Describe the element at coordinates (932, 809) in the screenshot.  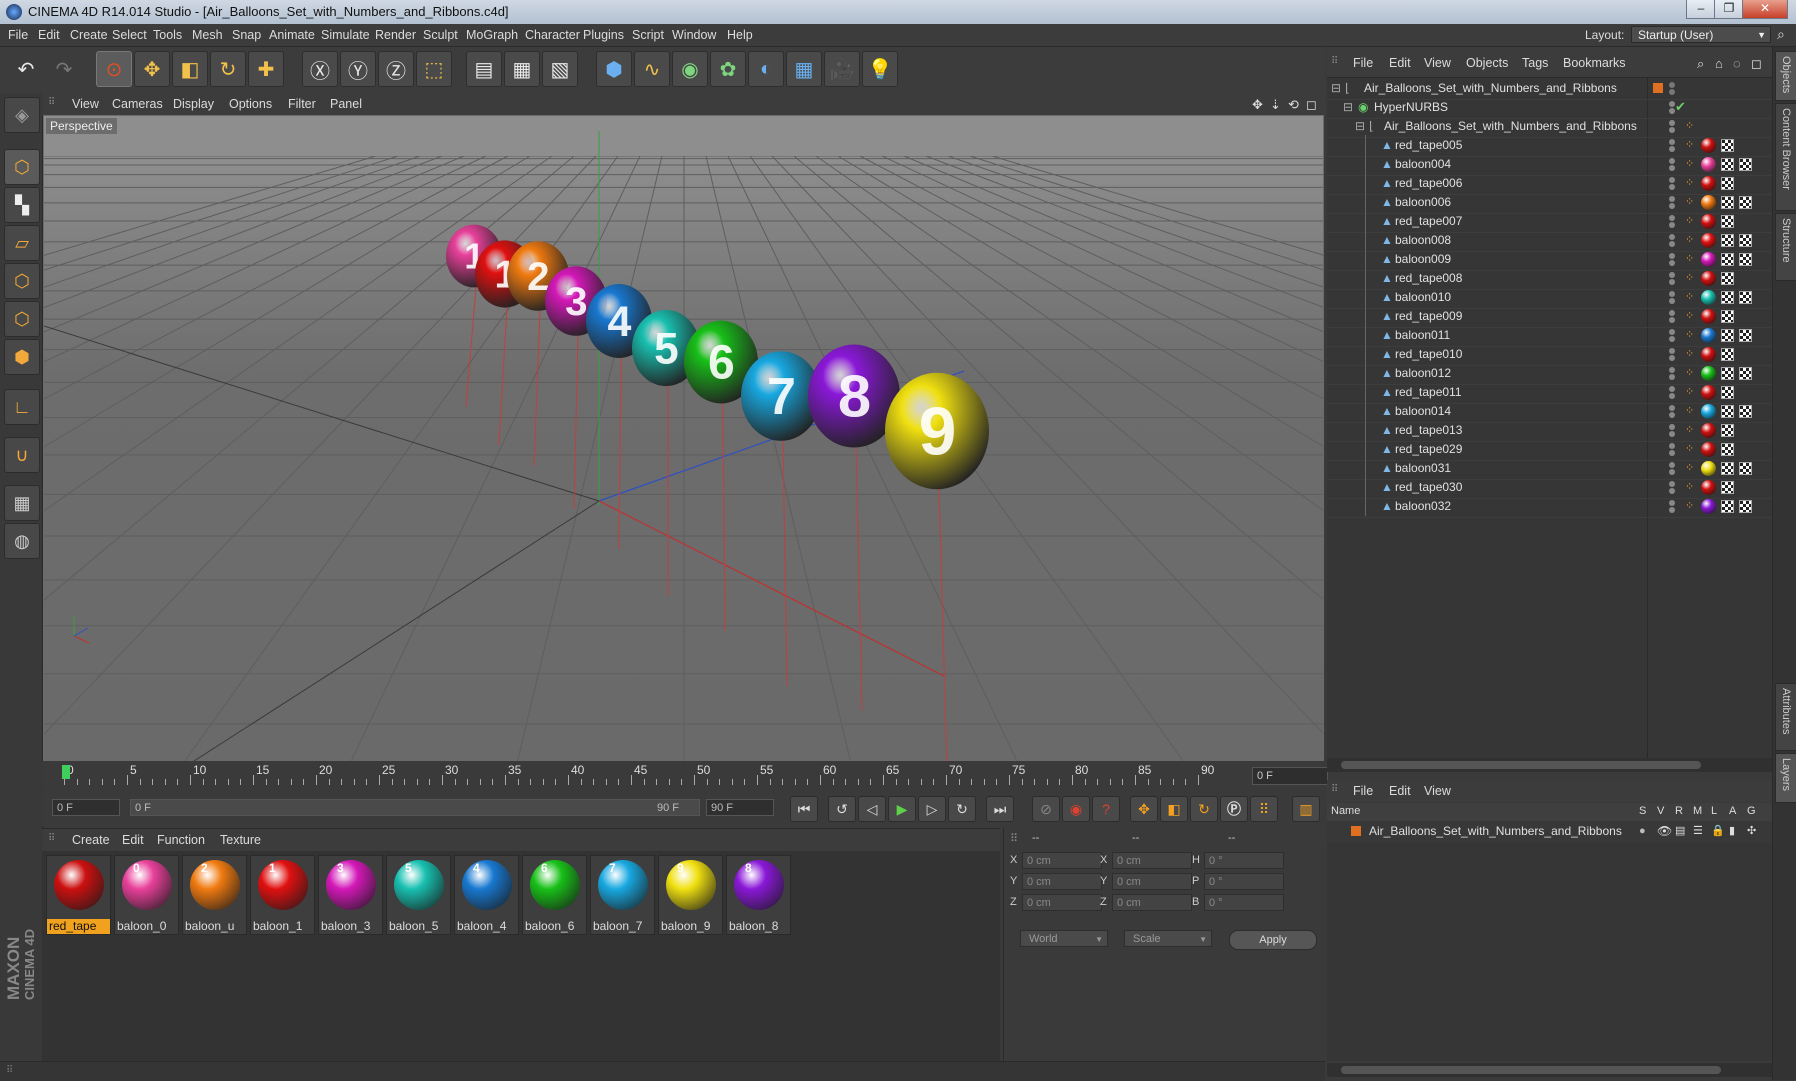
I see `step-forward-icon: ▷` at that location.